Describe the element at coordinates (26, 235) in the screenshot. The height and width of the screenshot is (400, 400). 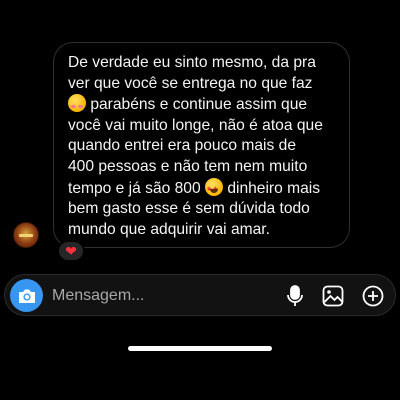
I see `sender-avatar` at that location.